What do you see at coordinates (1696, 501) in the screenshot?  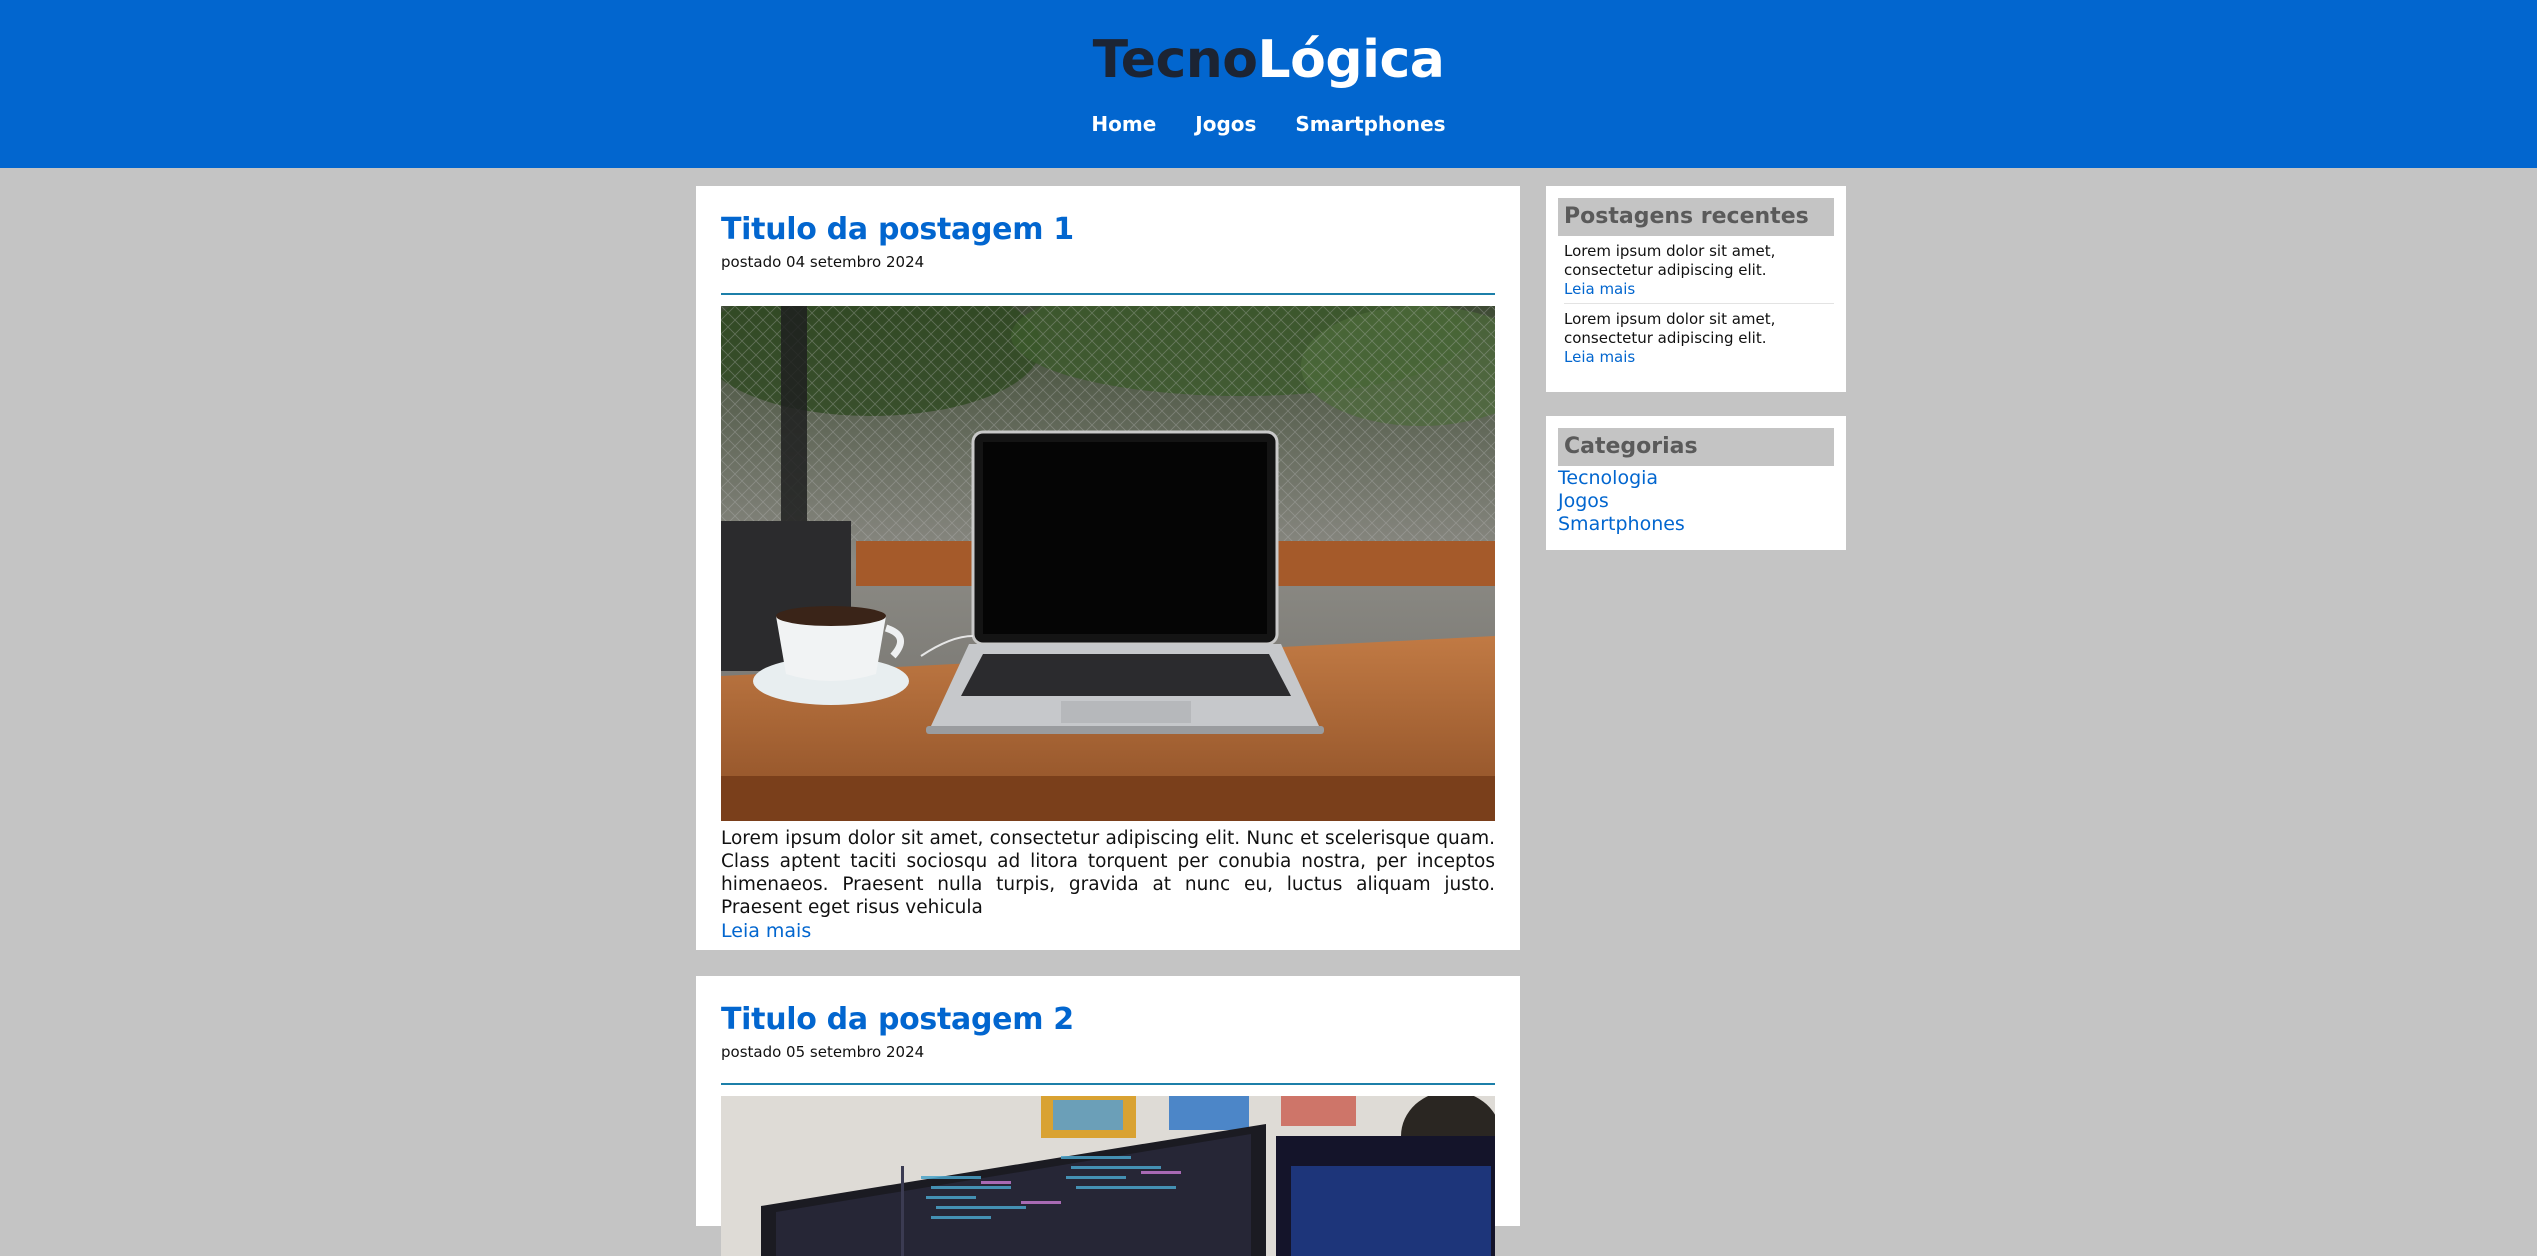 I see `category-jogos: Jogos` at bounding box center [1696, 501].